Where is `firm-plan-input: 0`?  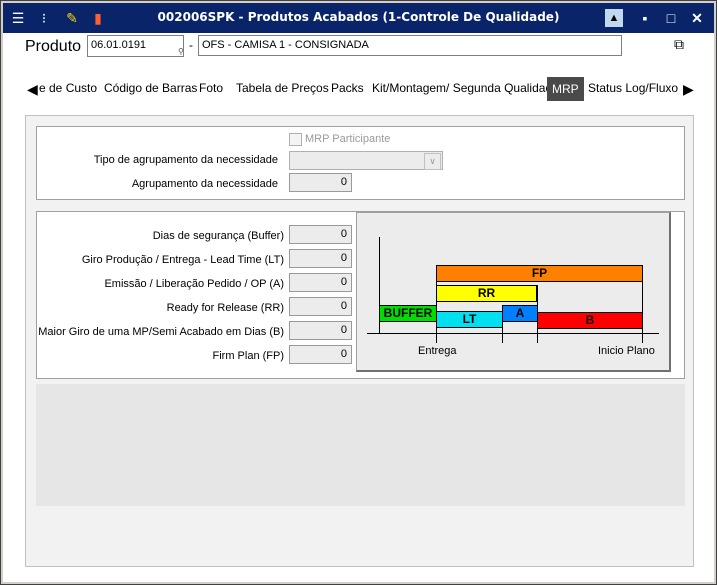 firm-plan-input: 0 is located at coordinates (320, 354).